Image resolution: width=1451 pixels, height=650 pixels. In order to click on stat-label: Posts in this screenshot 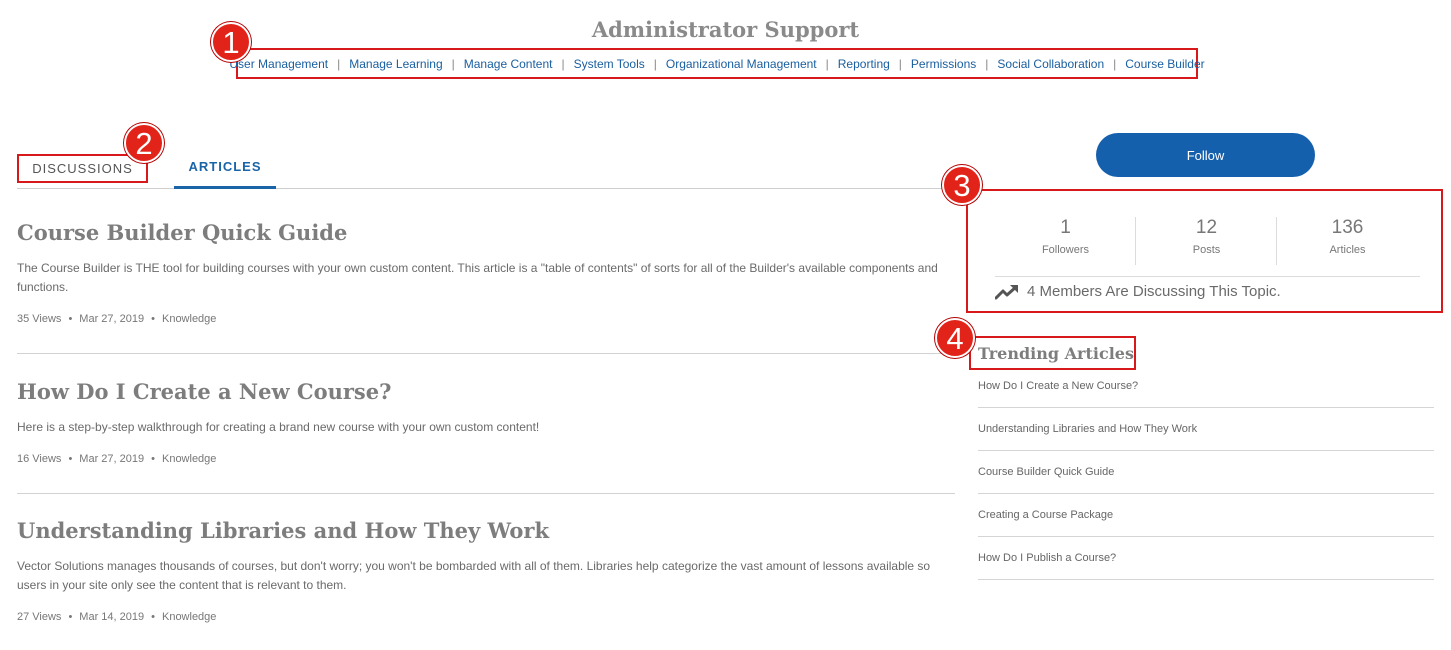, I will do `click(1206, 250)`.